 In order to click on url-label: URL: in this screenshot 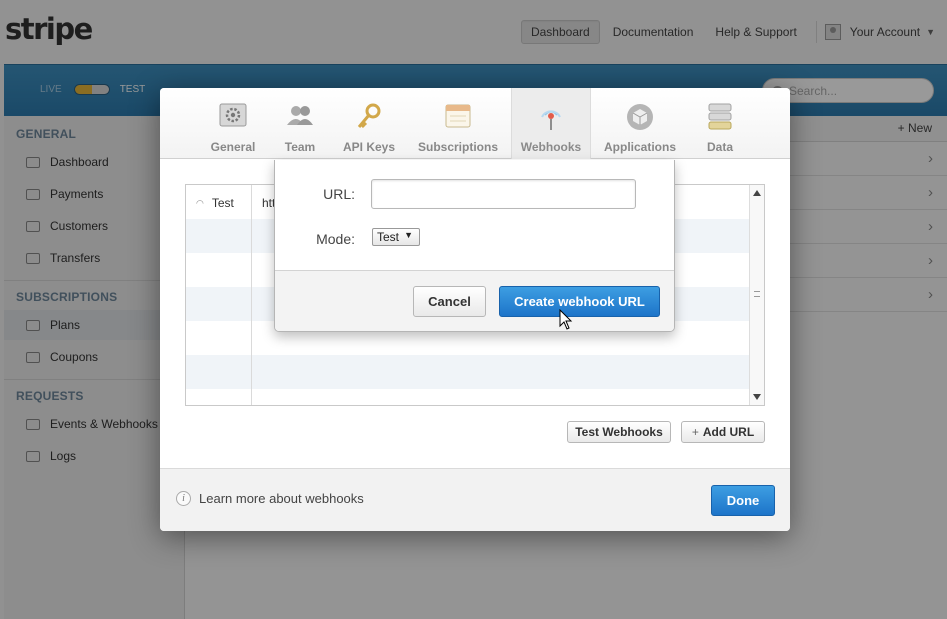, I will do `click(339, 194)`.